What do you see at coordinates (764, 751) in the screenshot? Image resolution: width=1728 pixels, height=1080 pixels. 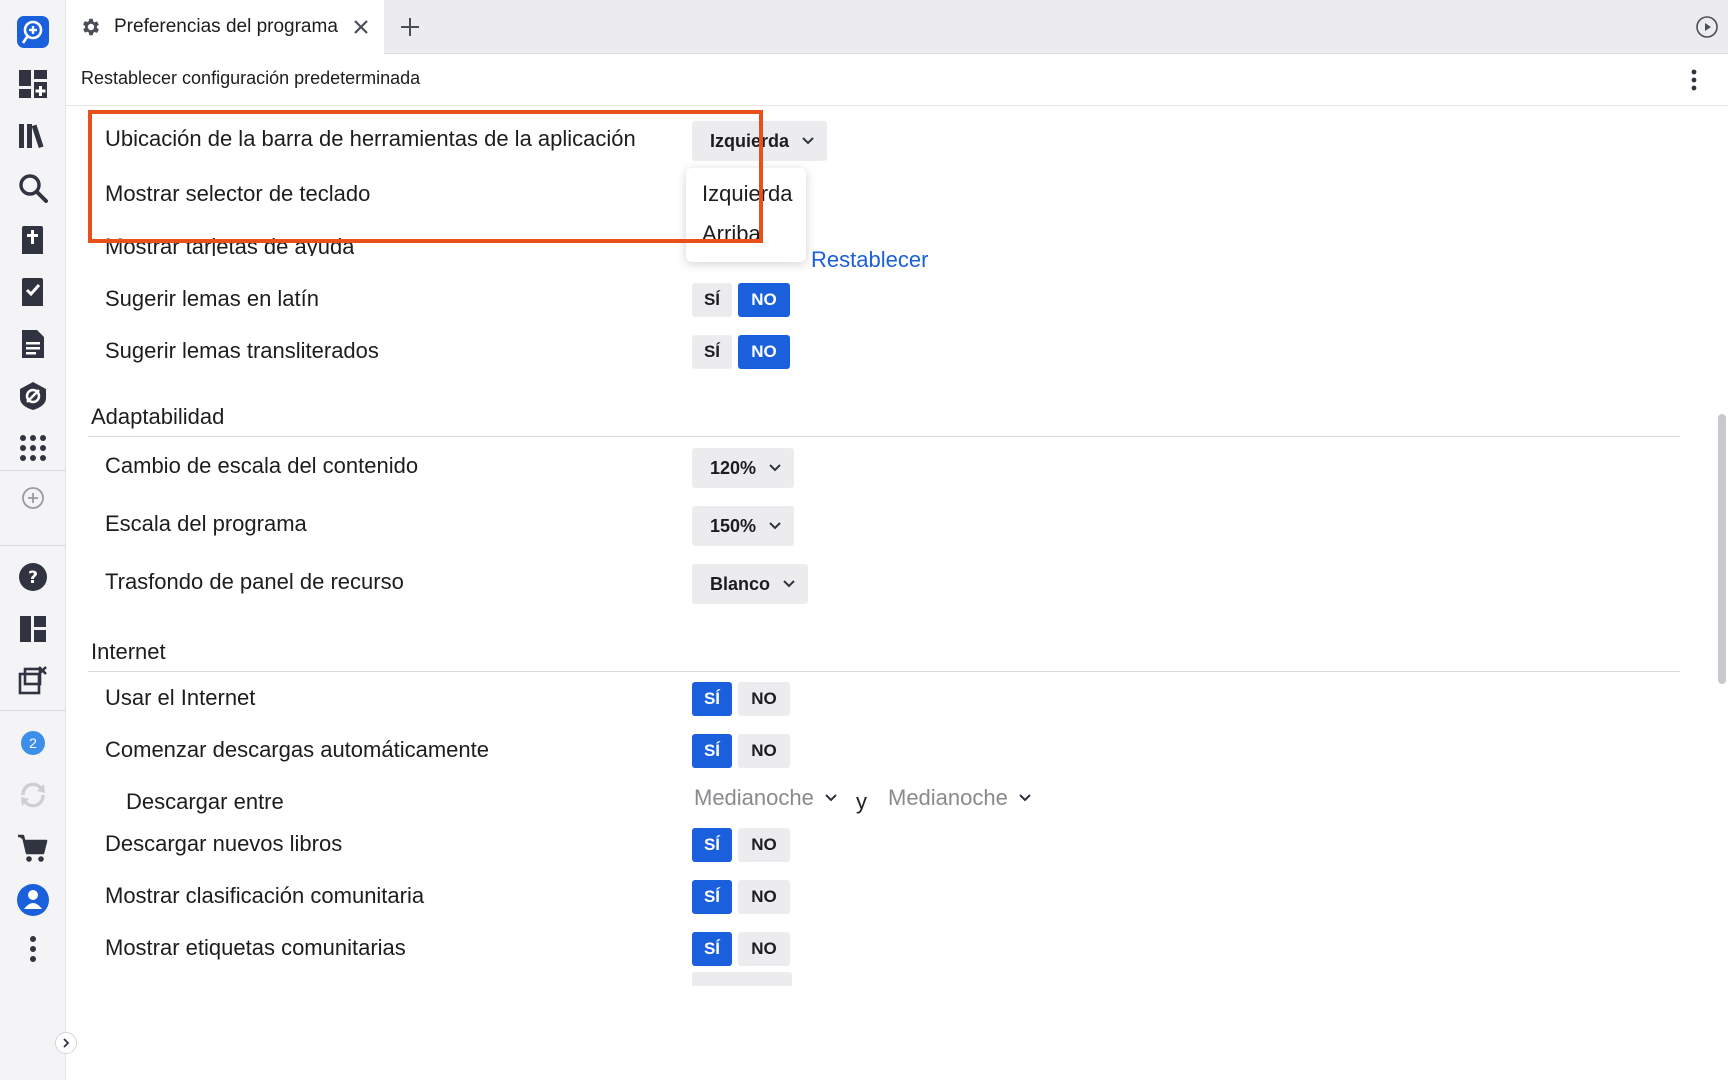 I see `auto-downloads-no-button: NO` at bounding box center [764, 751].